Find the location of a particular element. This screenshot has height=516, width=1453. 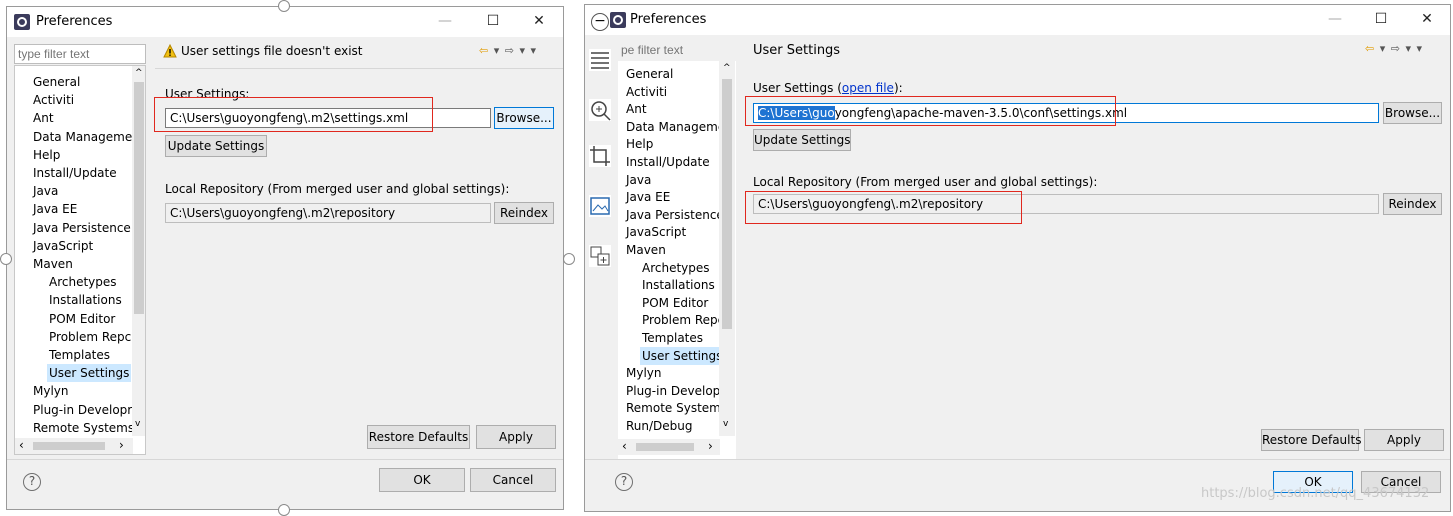

open-file-link: open file is located at coordinates (868, 88).